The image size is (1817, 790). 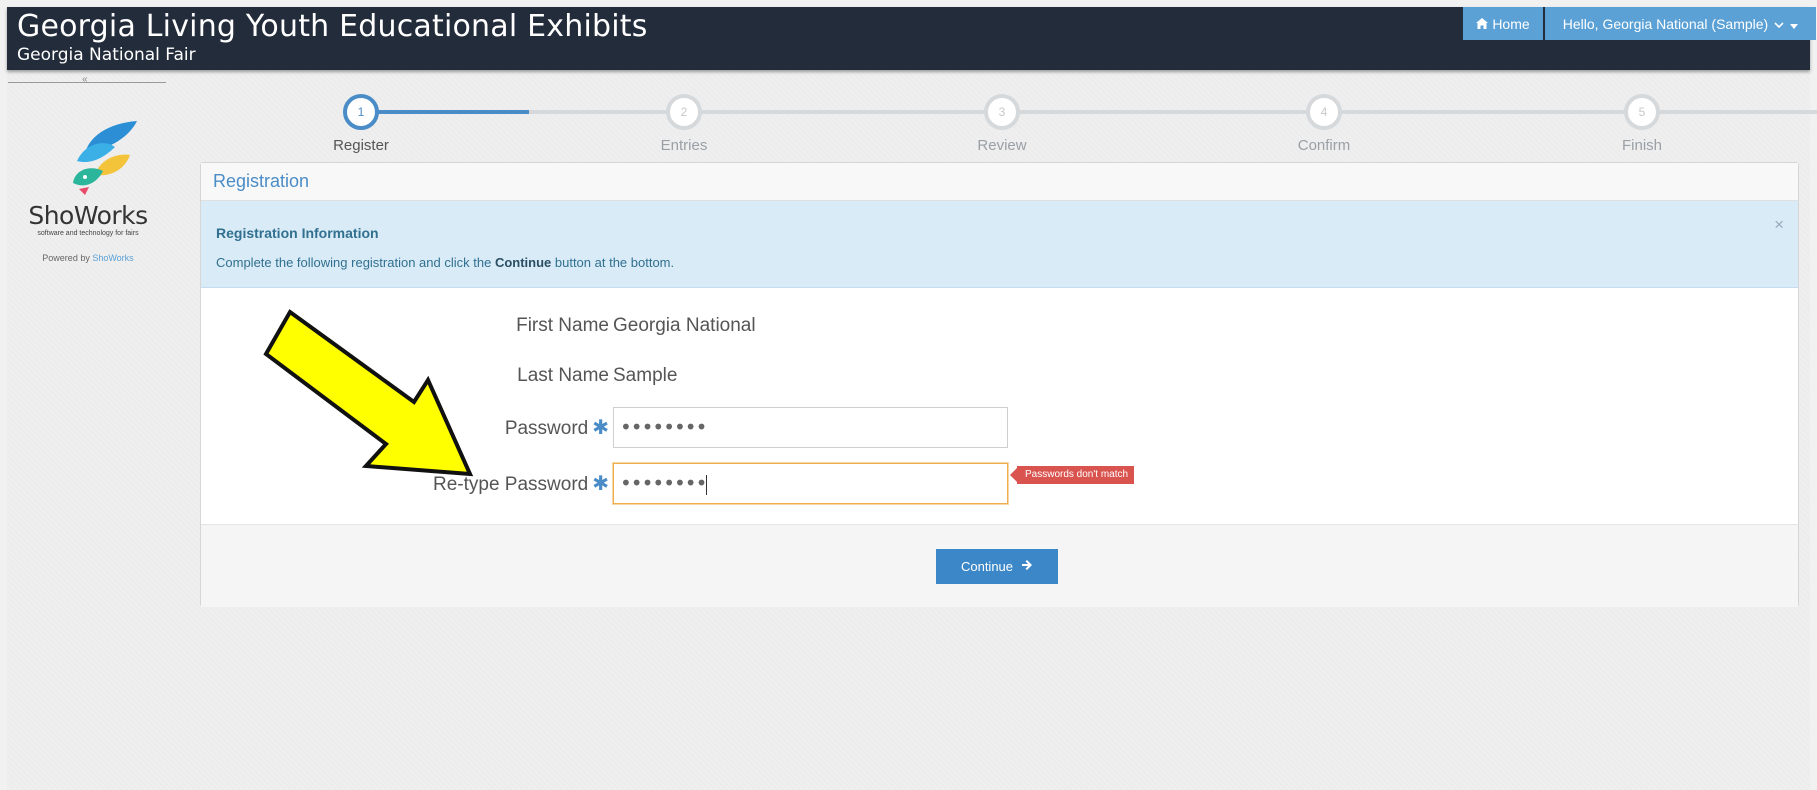 What do you see at coordinates (369, 393) in the screenshot?
I see `annotation-arrow-icon` at bounding box center [369, 393].